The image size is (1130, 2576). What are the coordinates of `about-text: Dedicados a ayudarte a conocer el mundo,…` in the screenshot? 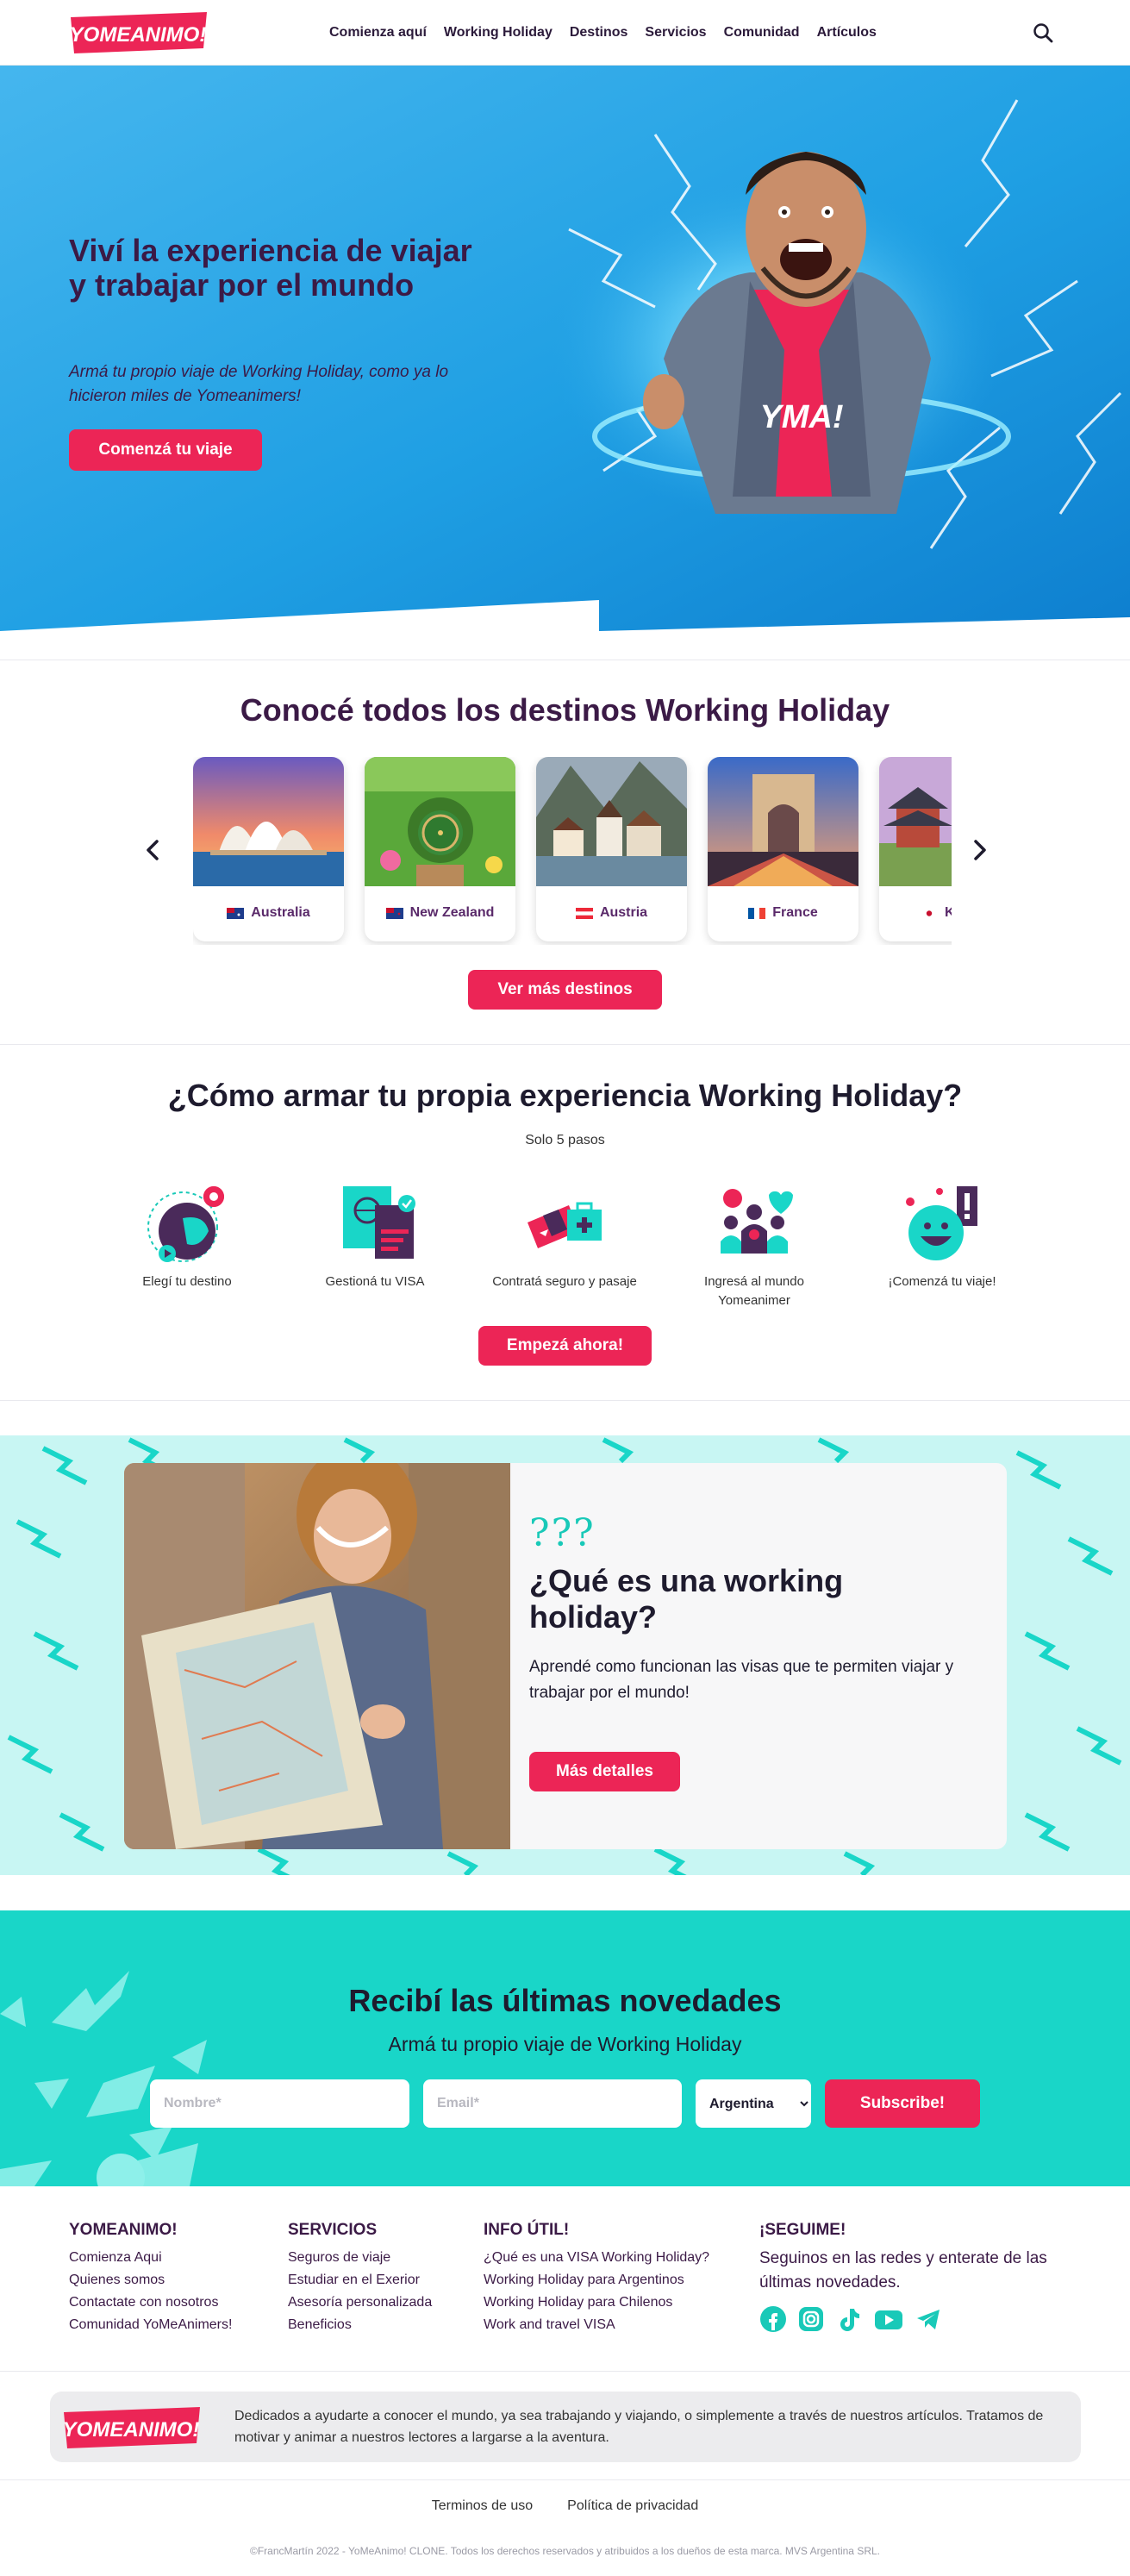 It's located at (639, 2427).